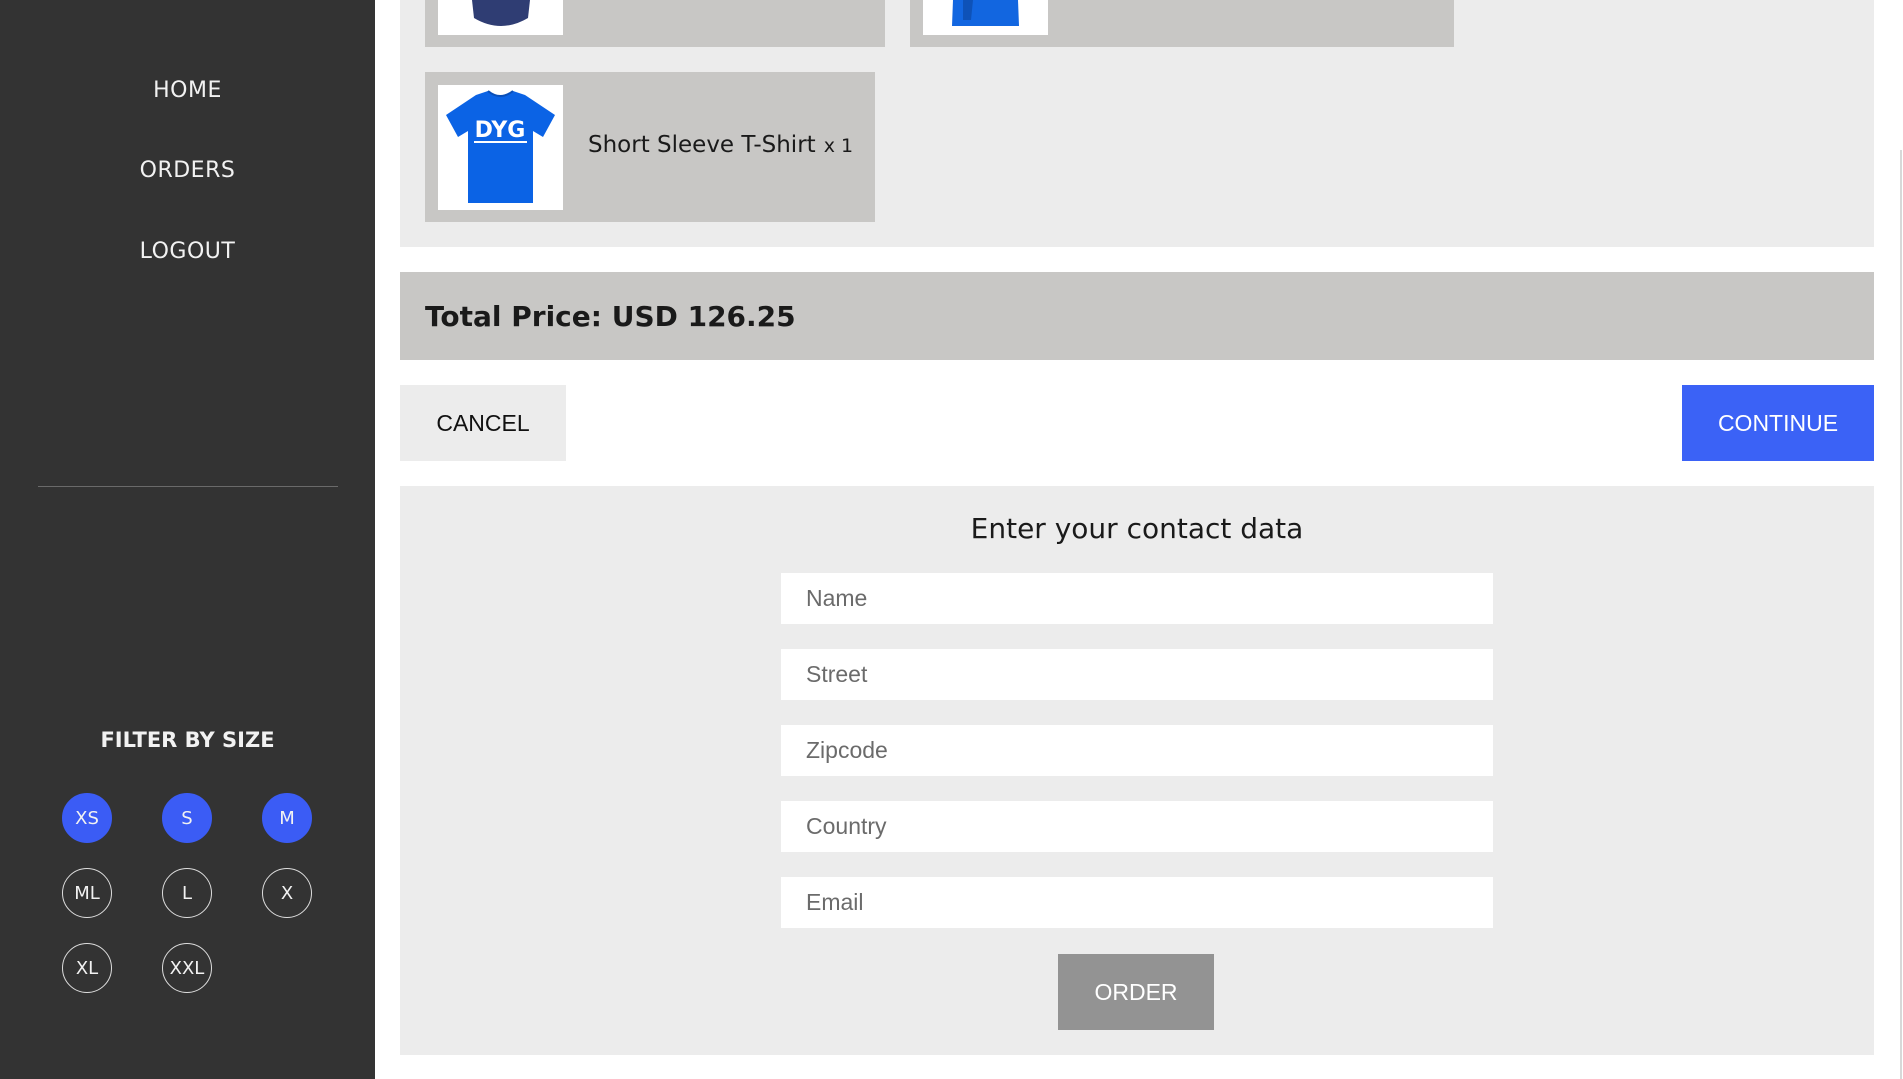  I want to click on email-input, so click(1137, 902).